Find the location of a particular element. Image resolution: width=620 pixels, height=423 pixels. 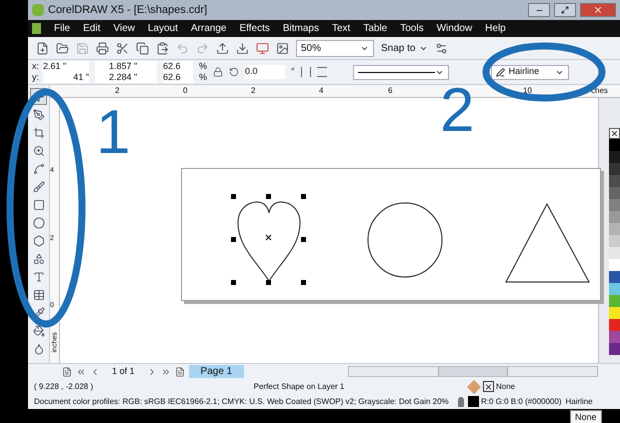

selection-handles is located at coordinates (269, 240).